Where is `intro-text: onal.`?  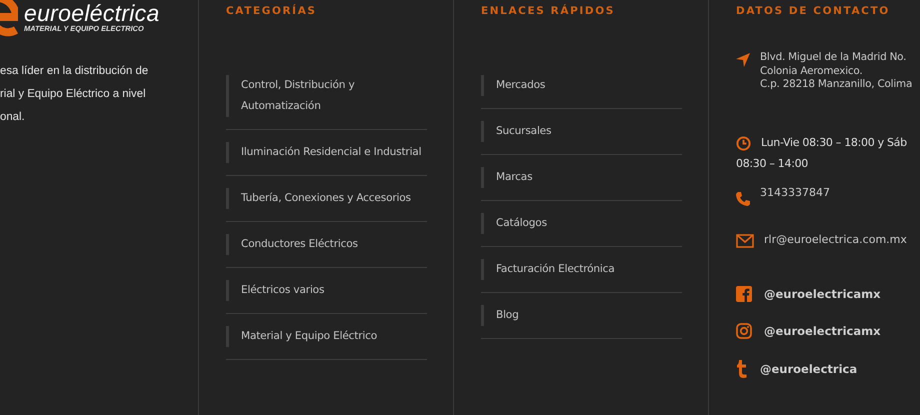 intro-text: onal. is located at coordinates (13, 117).